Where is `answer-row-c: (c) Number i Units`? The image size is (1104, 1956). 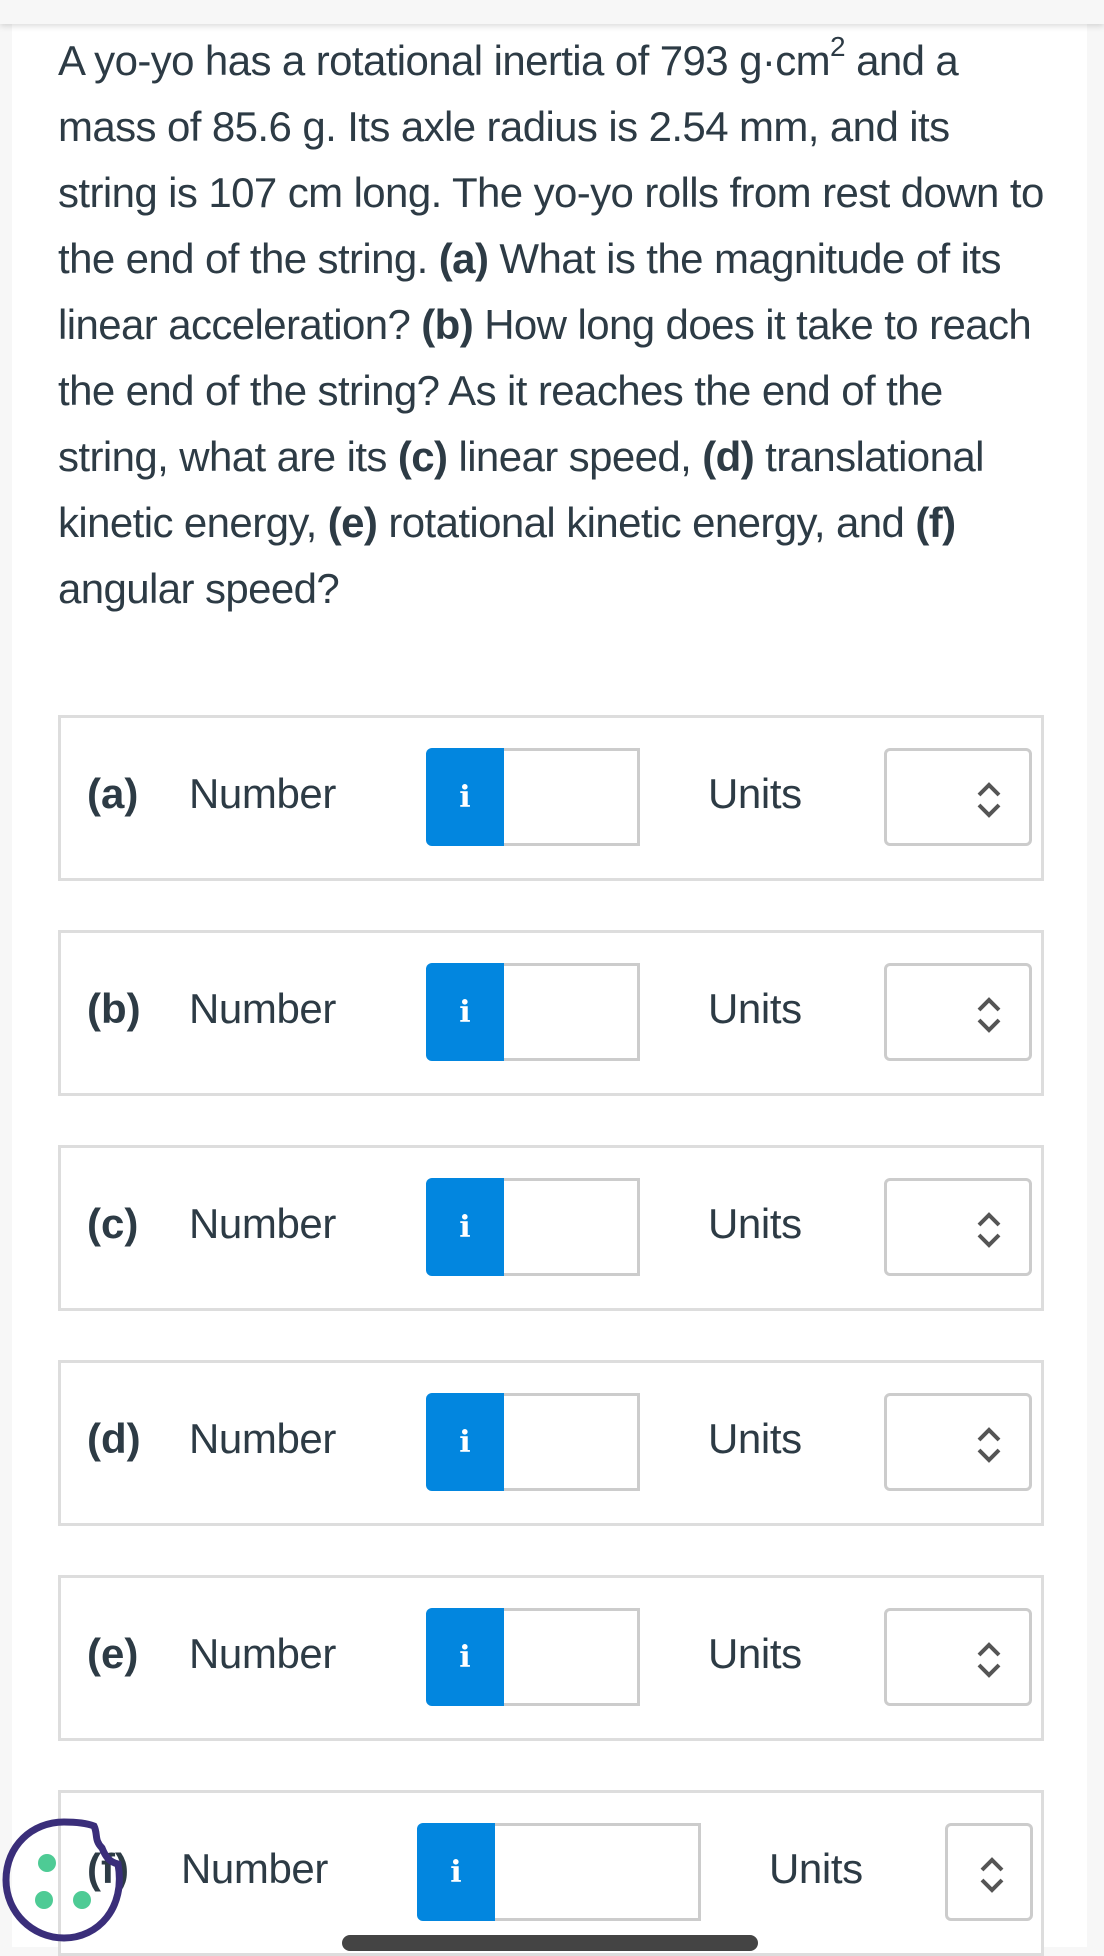
answer-row-c: (c) Number i Units is located at coordinates (551, 1228).